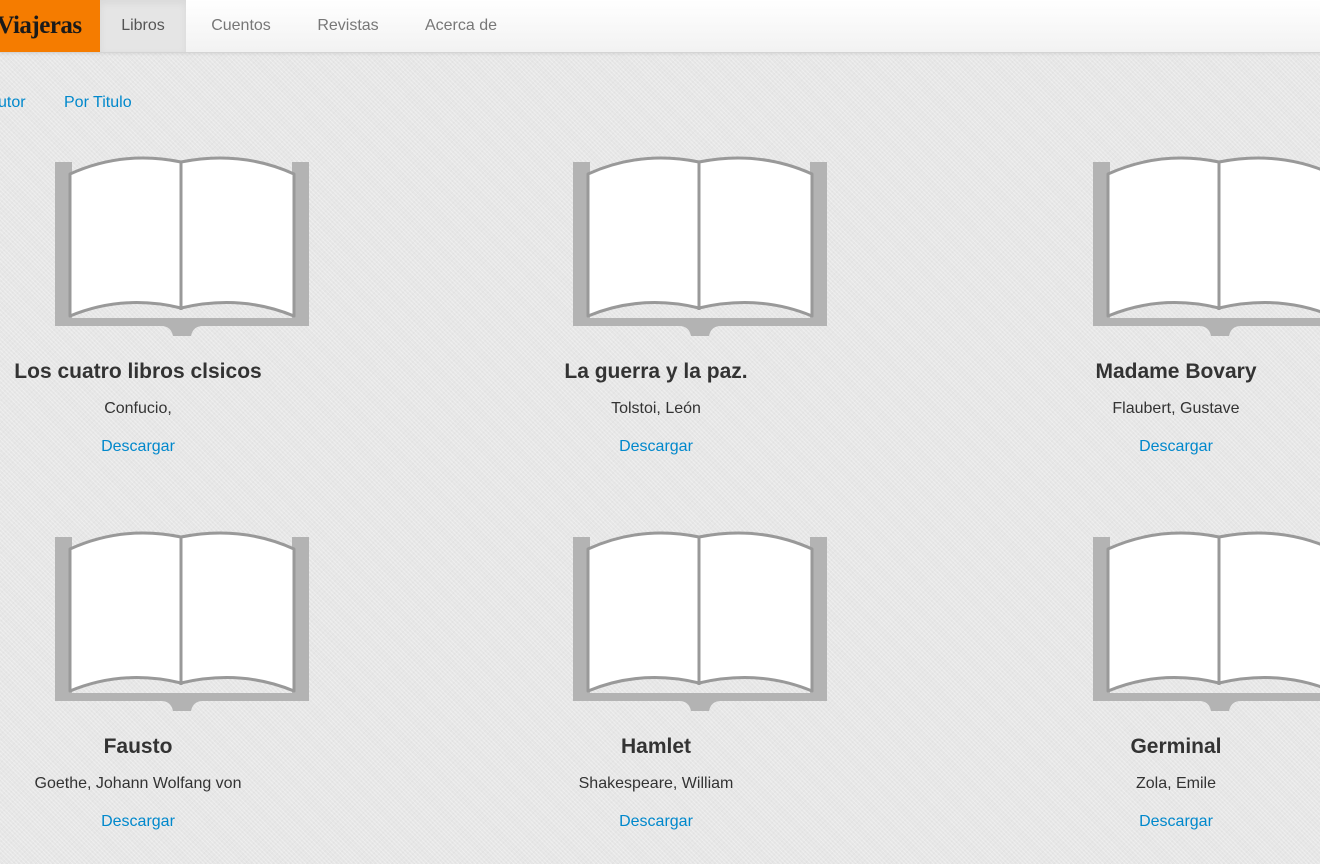 The height and width of the screenshot is (864, 1320). I want to click on book-title: Germinal, so click(1176, 746).